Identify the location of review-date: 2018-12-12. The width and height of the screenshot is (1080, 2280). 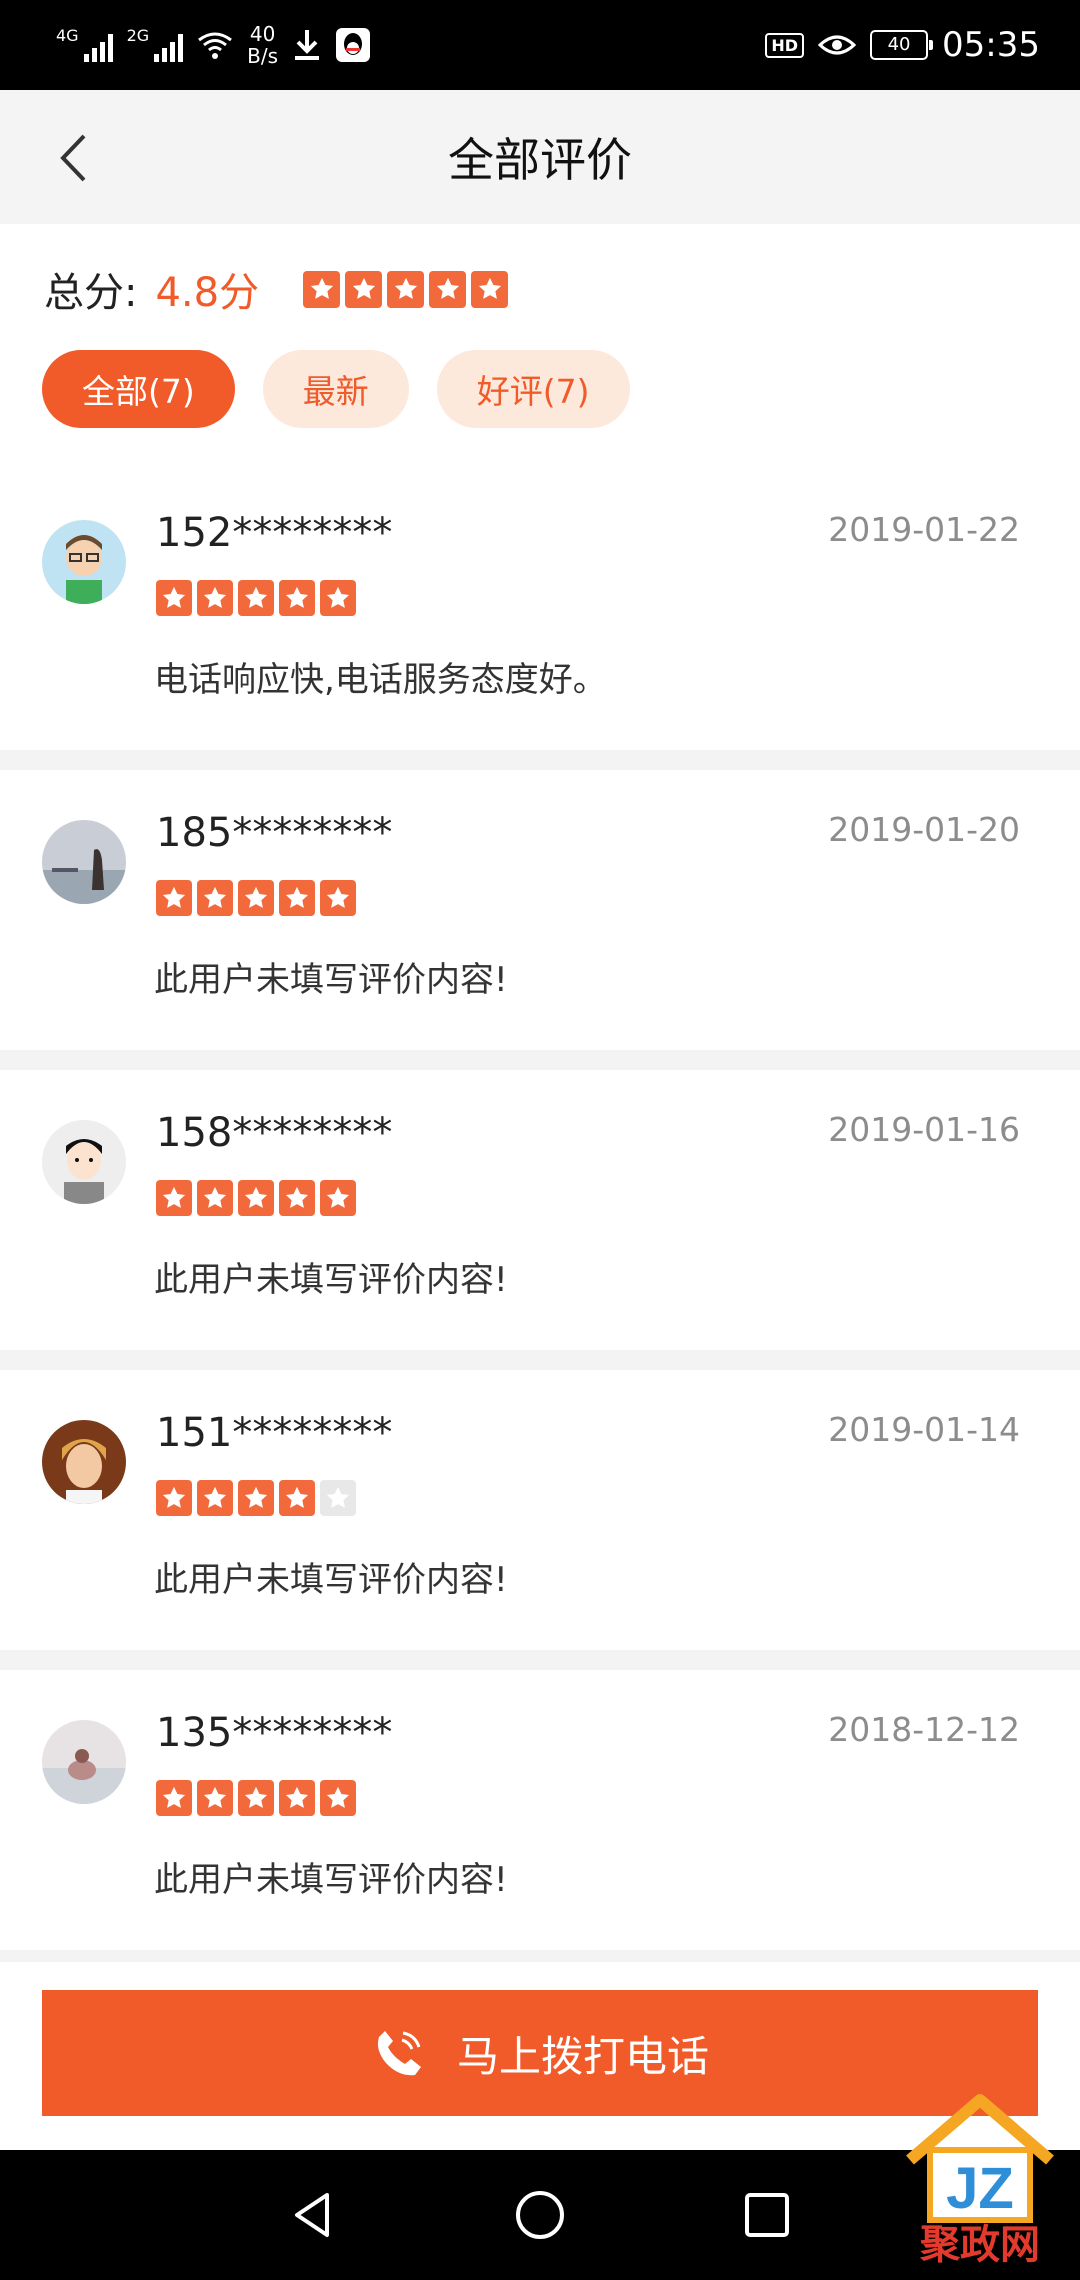
(924, 1729).